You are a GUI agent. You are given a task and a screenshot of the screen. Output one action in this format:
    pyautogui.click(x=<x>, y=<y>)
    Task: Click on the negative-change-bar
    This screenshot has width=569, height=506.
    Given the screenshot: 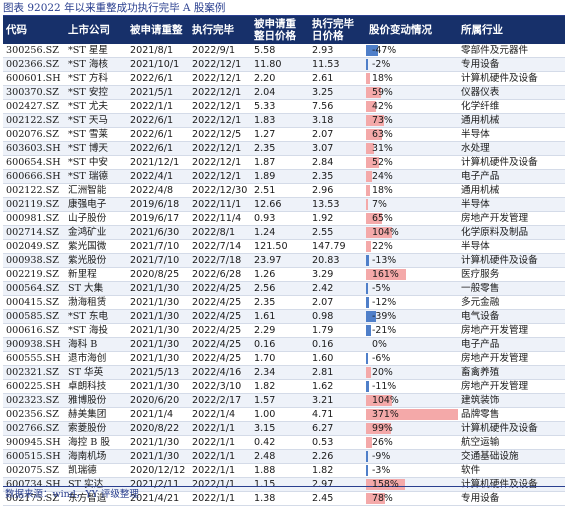 What is the action you would take?
    pyautogui.click(x=367, y=471)
    